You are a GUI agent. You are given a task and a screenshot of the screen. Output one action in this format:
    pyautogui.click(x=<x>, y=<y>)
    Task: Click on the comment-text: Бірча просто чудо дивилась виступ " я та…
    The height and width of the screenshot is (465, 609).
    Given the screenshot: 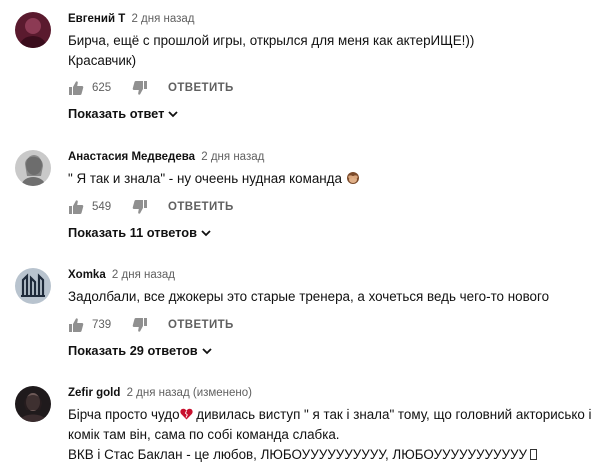 What is the action you would take?
    pyautogui.click(x=336, y=435)
    